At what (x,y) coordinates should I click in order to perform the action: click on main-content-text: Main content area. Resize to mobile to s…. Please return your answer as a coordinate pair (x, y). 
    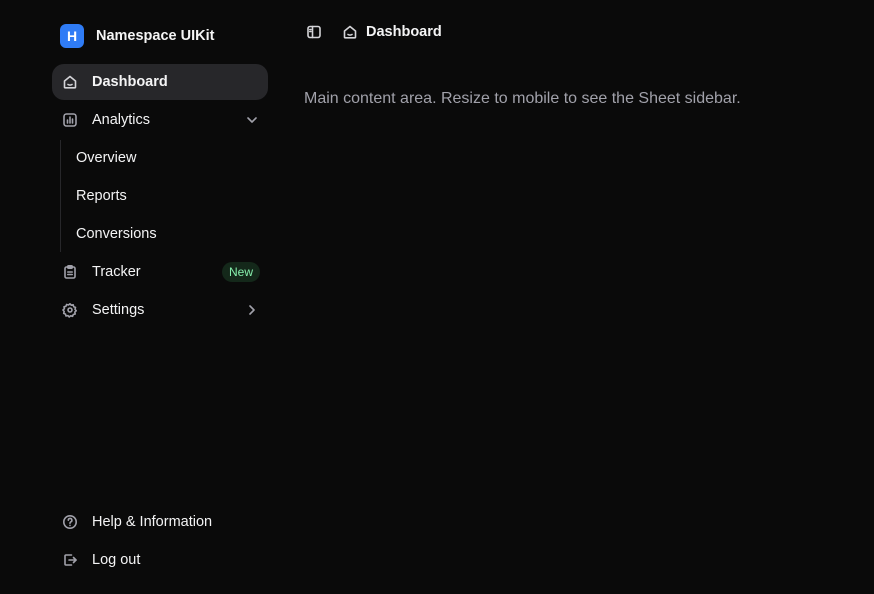
    Looking at the image, I should click on (522, 98).